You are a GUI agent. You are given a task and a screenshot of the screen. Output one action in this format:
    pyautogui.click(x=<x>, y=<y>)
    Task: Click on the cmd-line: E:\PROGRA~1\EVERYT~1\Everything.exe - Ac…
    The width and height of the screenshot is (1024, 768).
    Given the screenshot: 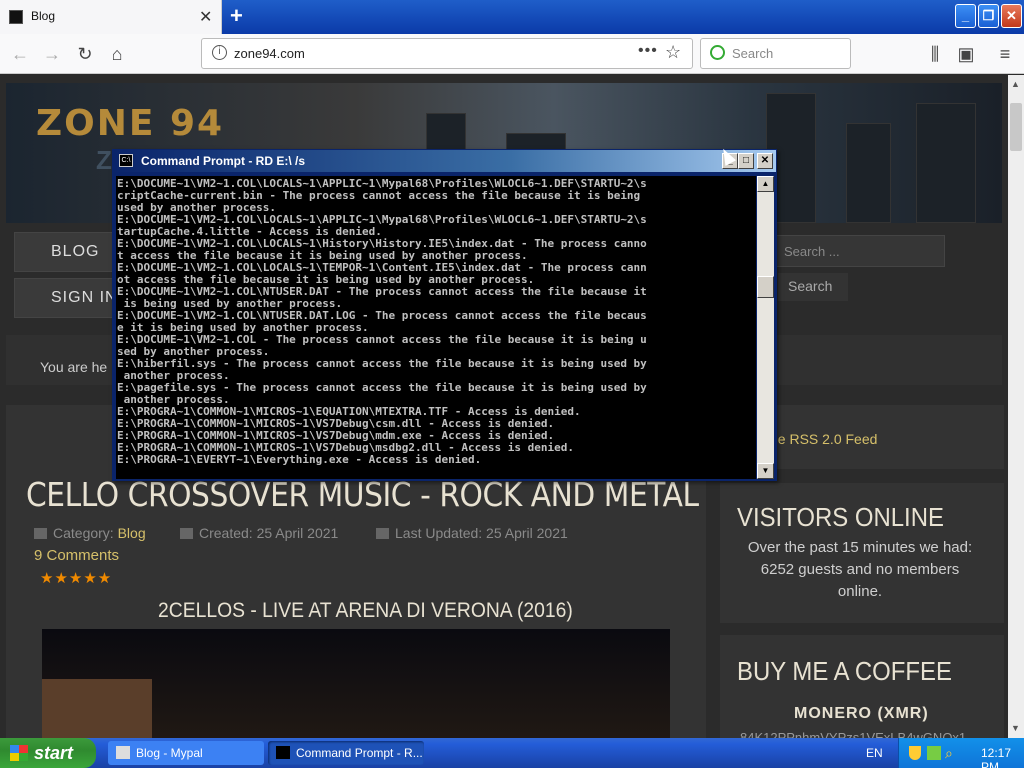 What is the action you would take?
    pyautogui.click(x=299, y=459)
    